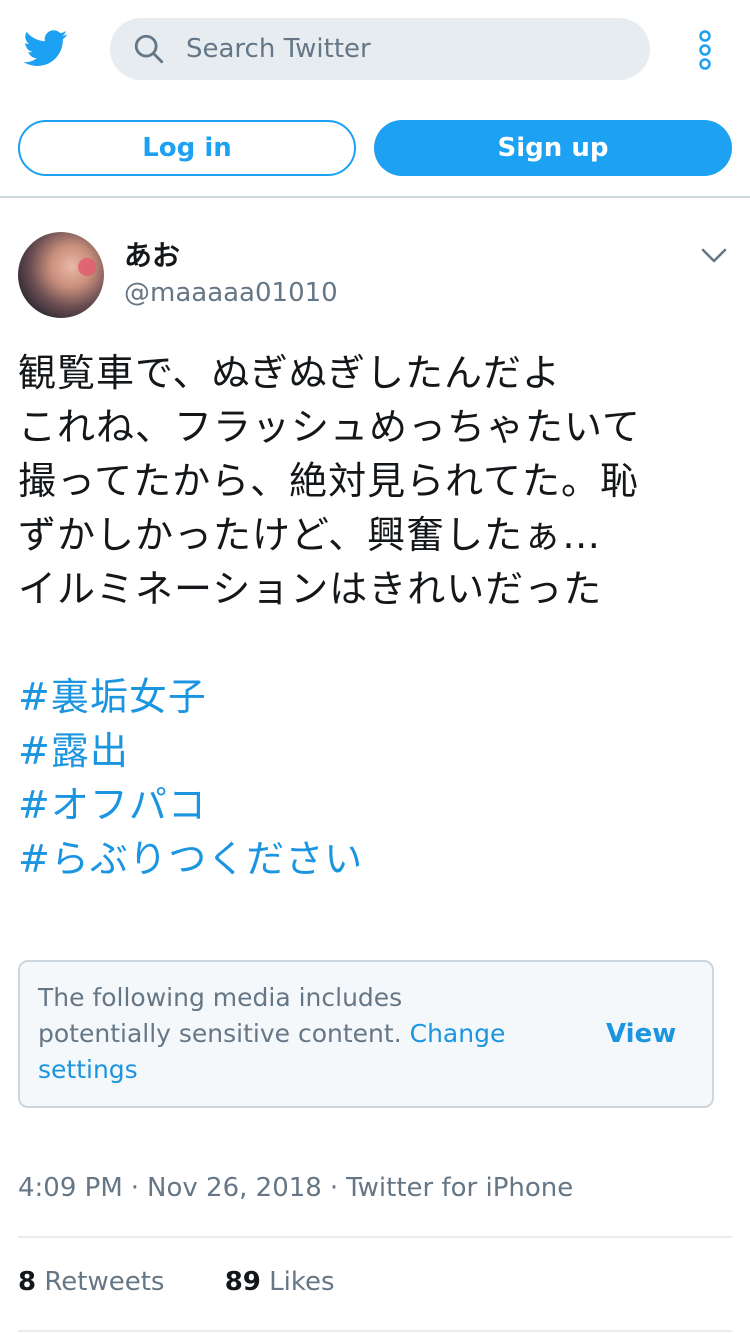 Image resolution: width=750 pixels, height=1334 pixels. I want to click on likes-stat: 89 Likes, so click(280, 1282).